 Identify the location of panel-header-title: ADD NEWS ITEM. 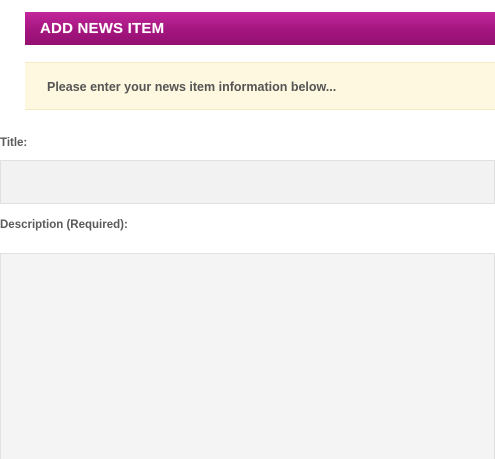
(260, 28).